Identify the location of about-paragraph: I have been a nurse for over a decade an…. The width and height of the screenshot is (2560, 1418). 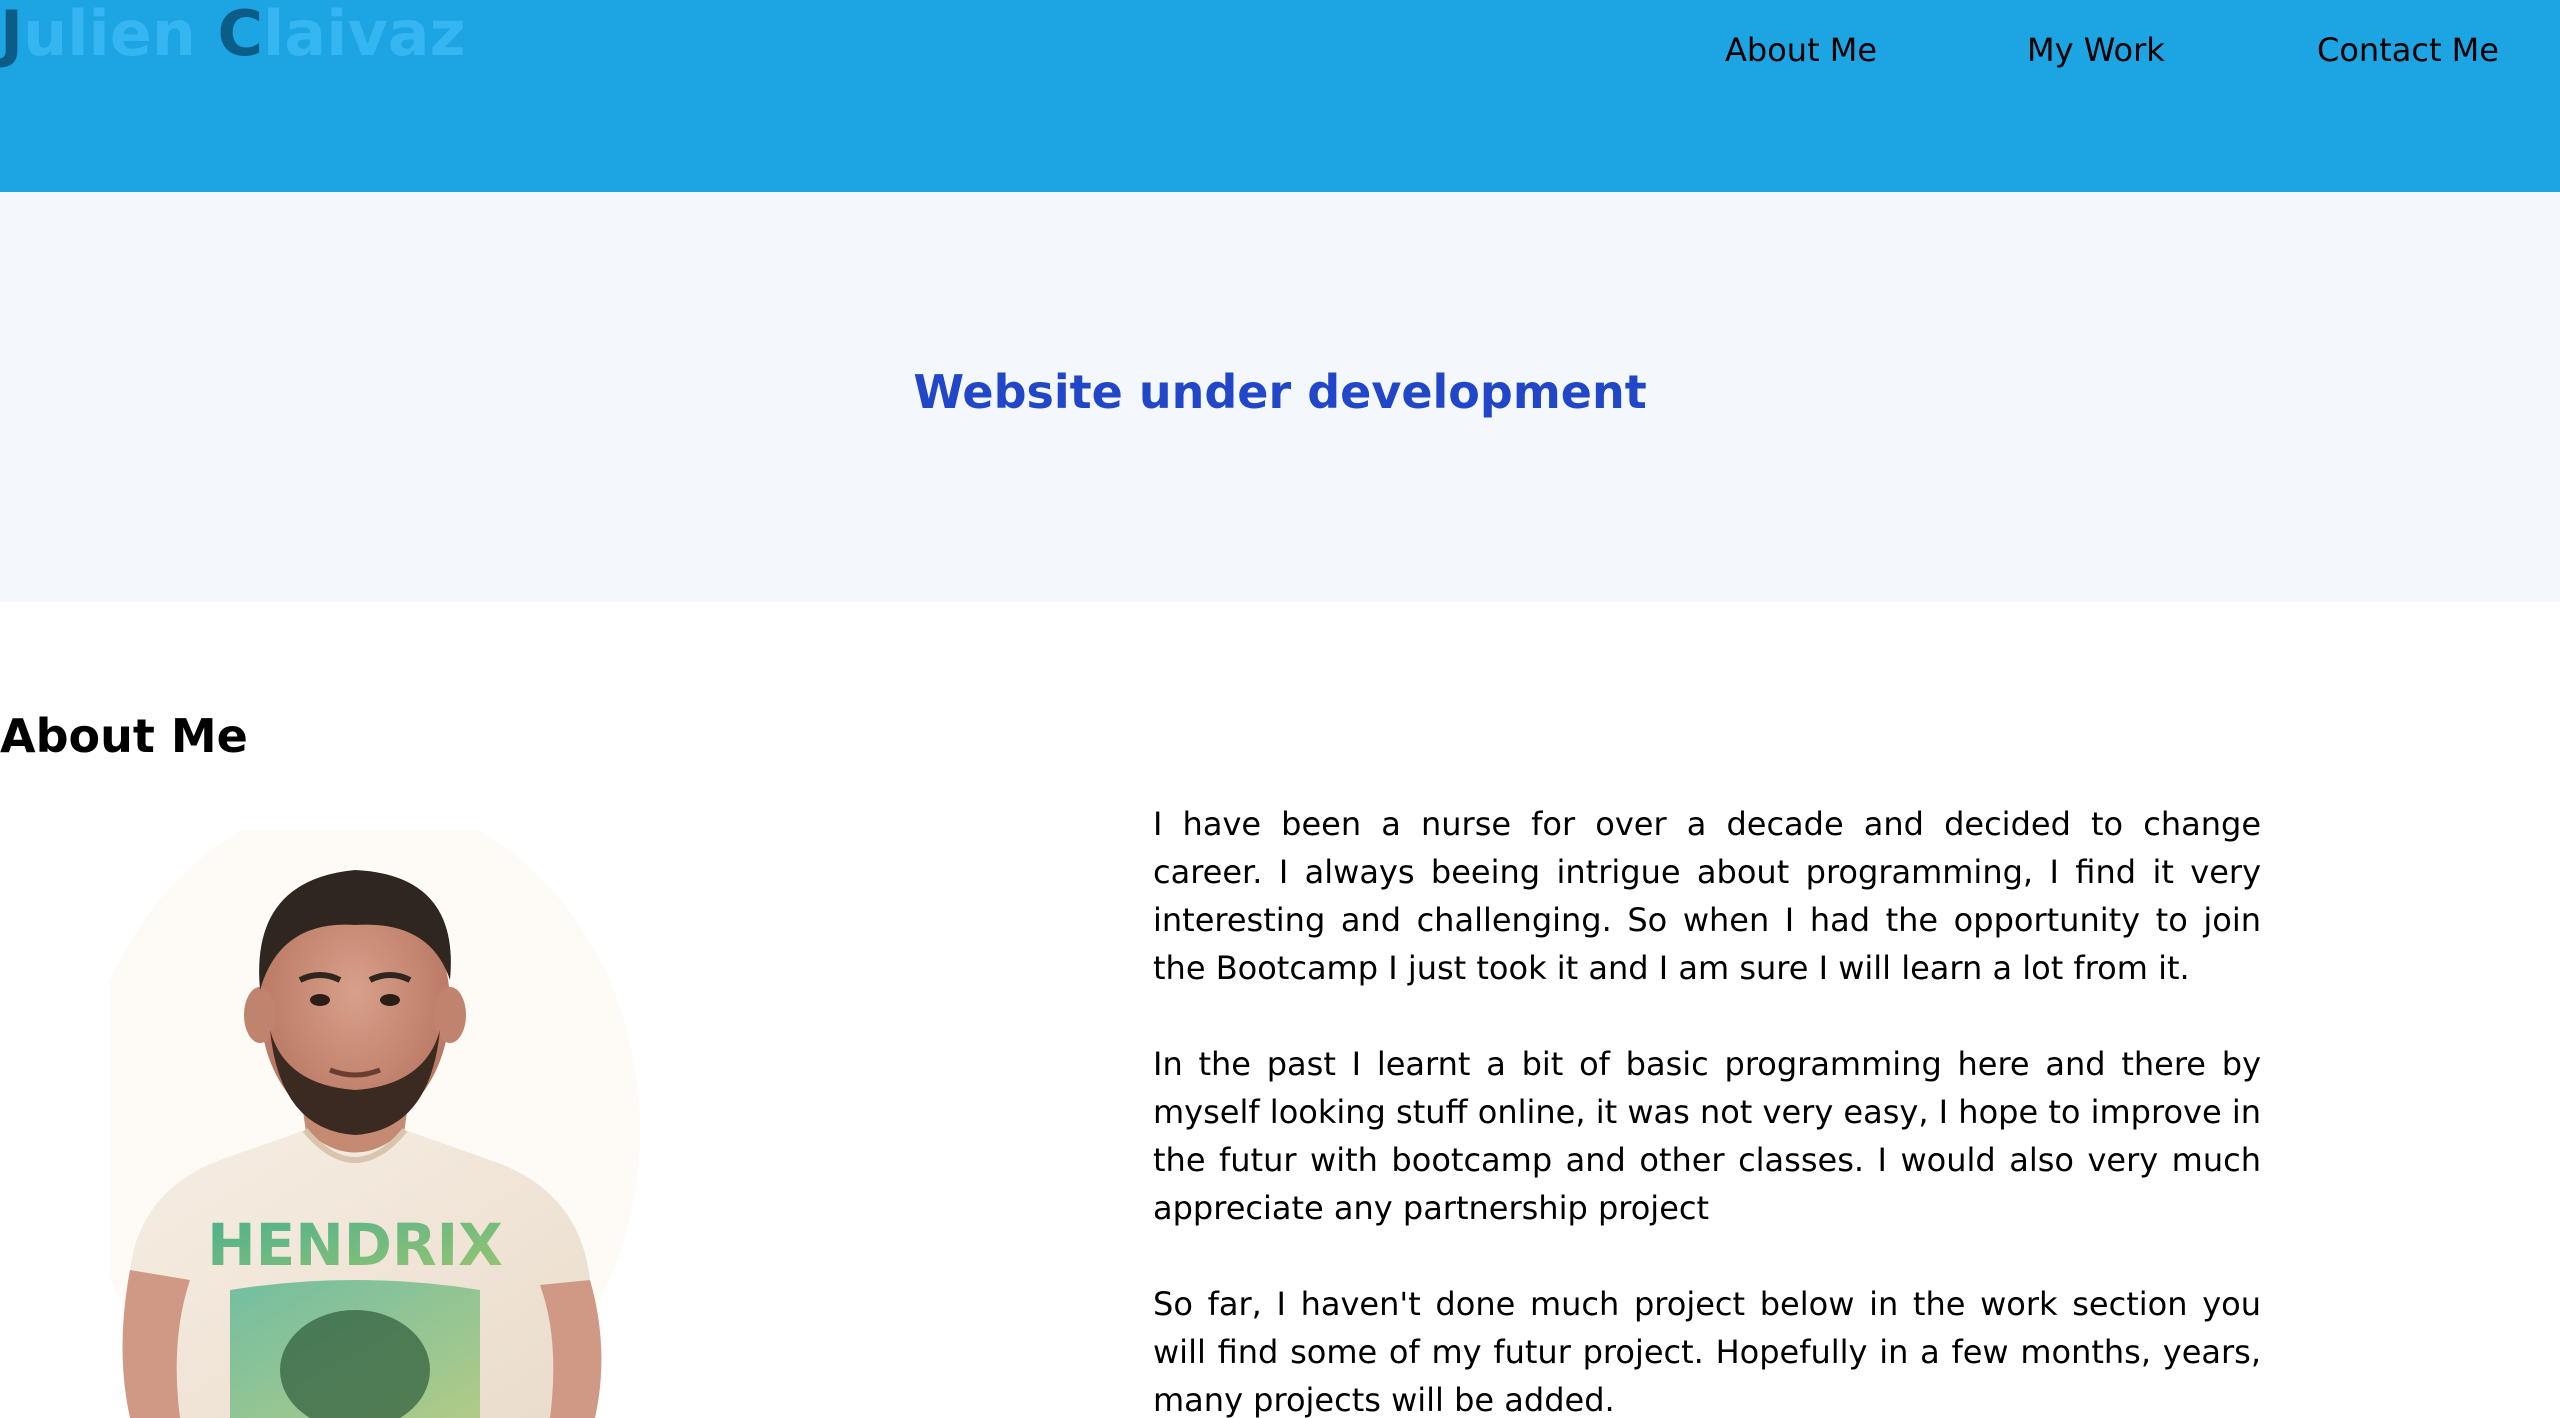
(1707, 896).